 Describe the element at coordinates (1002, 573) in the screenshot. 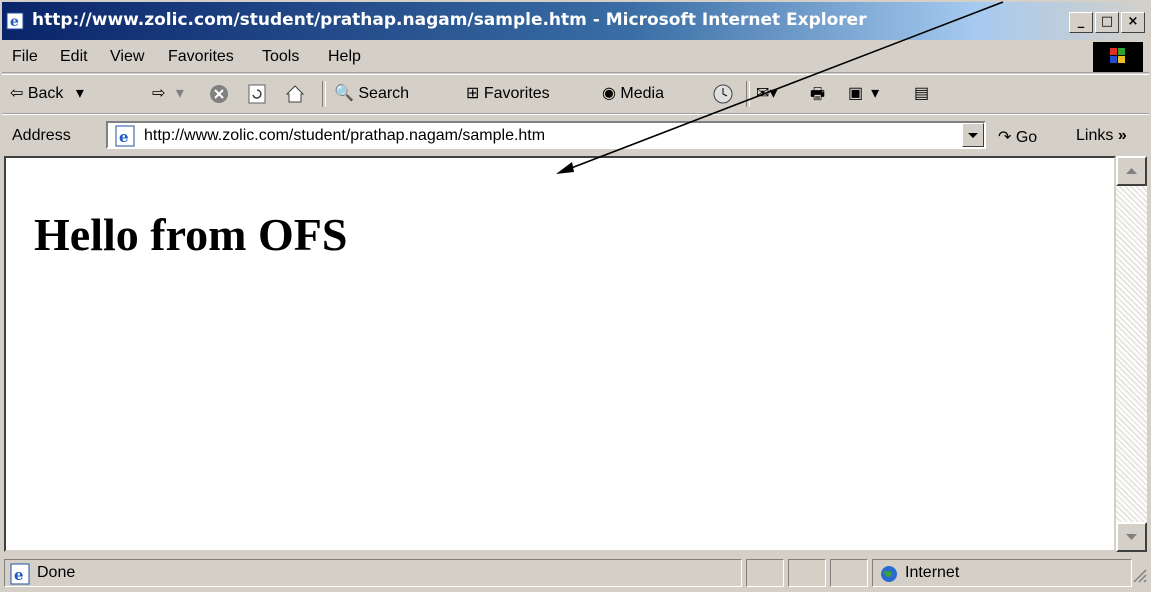

I see `status-zone: Internet` at that location.